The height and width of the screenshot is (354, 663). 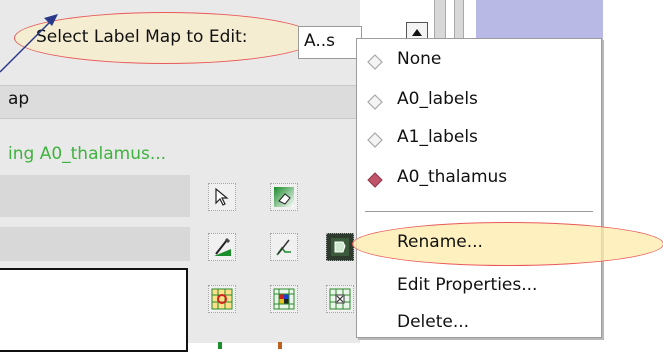 I want to click on menu-option-label: None, so click(x=419, y=59).